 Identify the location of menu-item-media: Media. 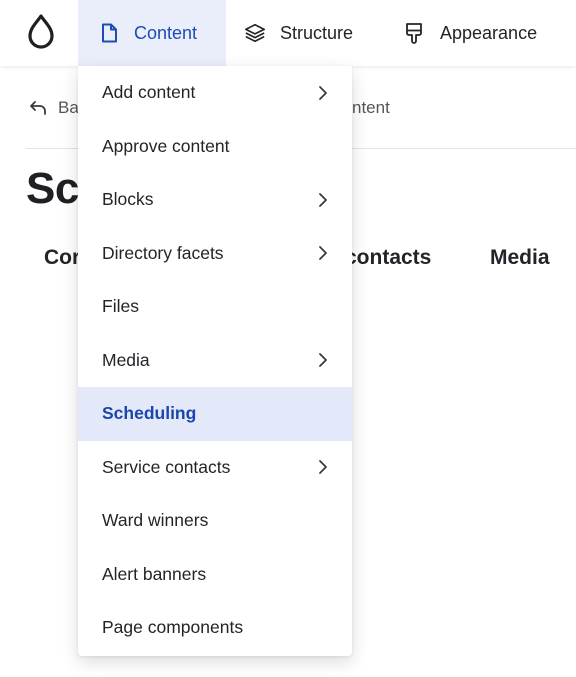
(215, 361).